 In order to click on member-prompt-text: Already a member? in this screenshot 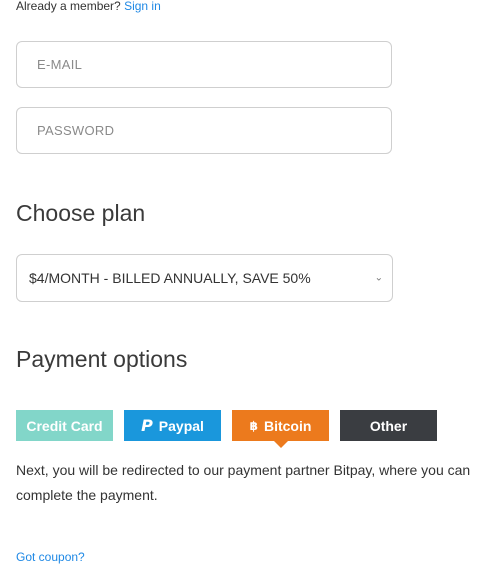, I will do `click(68, 6)`.